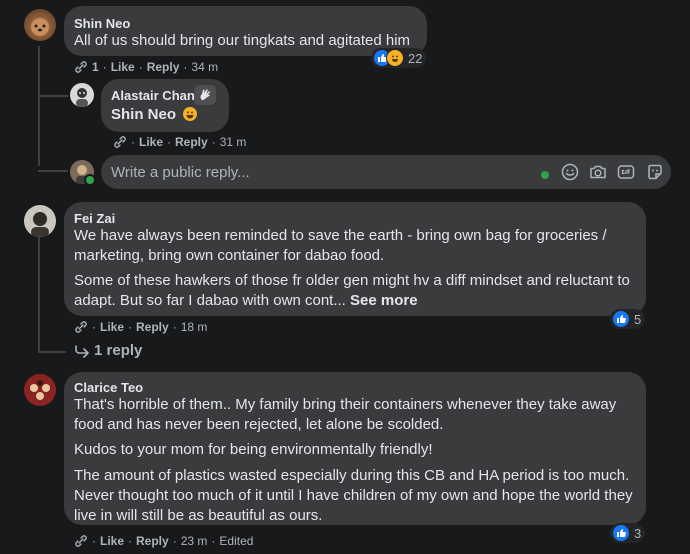 The image size is (690, 554). I want to click on grinning-emoji, so click(190, 114).